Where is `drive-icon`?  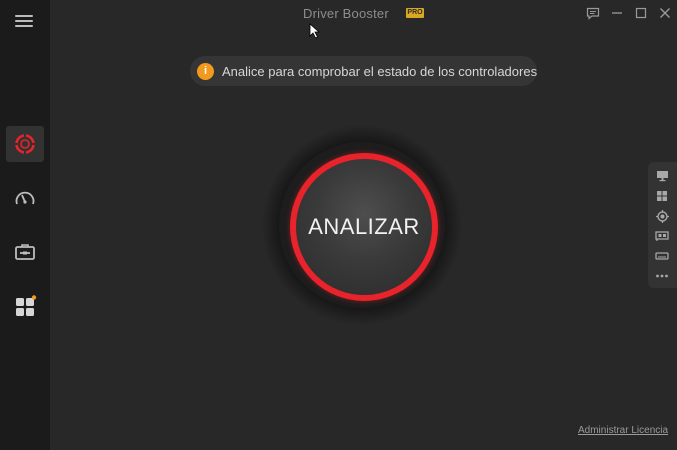
drive-icon is located at coordinates (662, 256).